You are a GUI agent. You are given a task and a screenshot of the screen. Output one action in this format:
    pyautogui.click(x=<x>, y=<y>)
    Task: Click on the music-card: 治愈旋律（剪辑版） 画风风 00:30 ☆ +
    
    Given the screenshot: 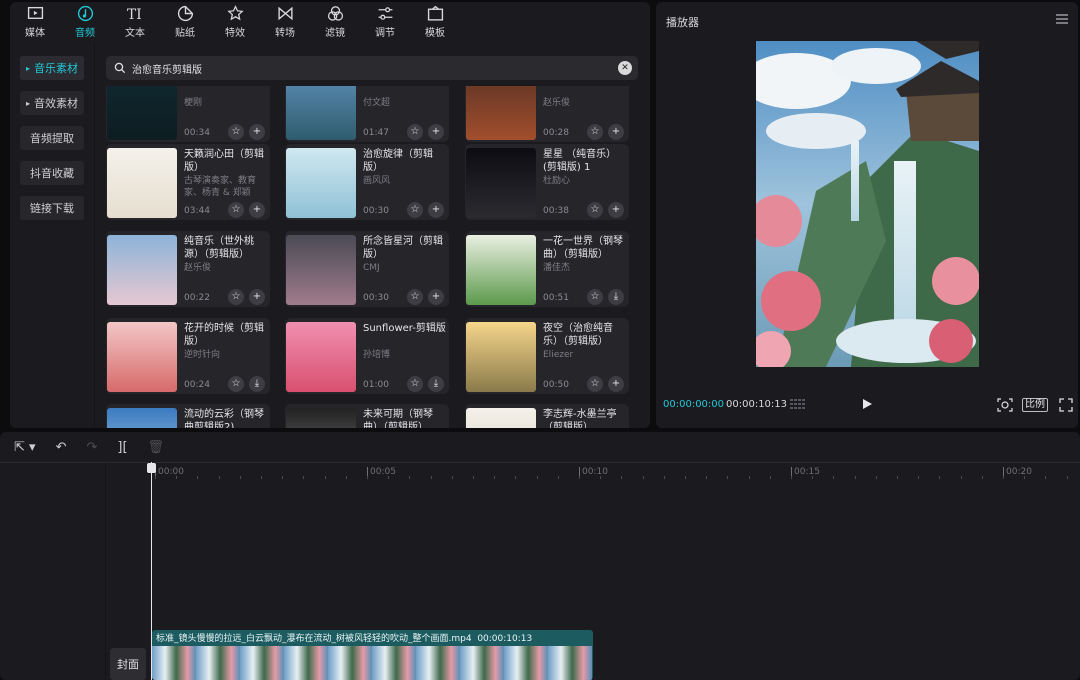 What is the action you would take?
    pyautogui.click(x=367, y=182)
    